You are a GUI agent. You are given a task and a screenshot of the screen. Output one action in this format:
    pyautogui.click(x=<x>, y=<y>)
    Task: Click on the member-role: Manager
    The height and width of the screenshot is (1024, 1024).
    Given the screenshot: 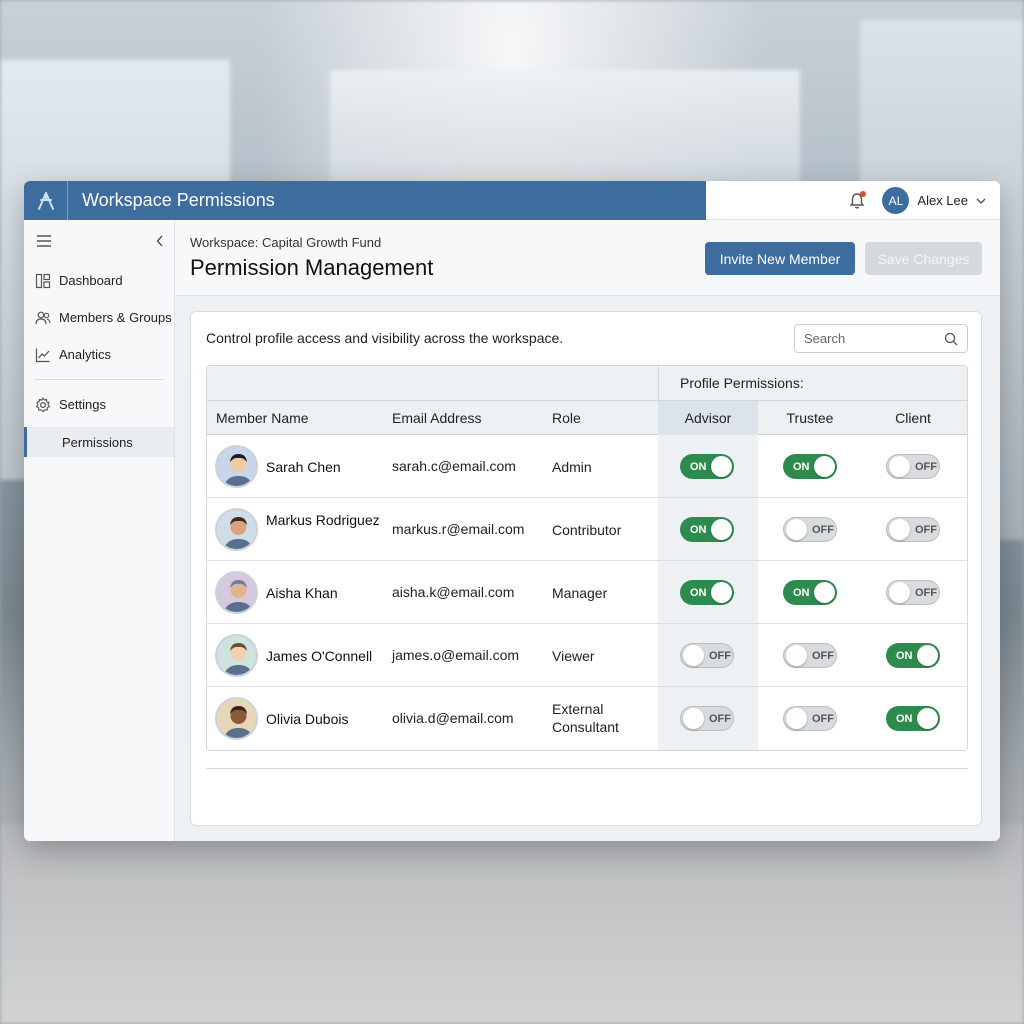 What is the action you would take?
    pyautogui.click(x=580, y=593)
    